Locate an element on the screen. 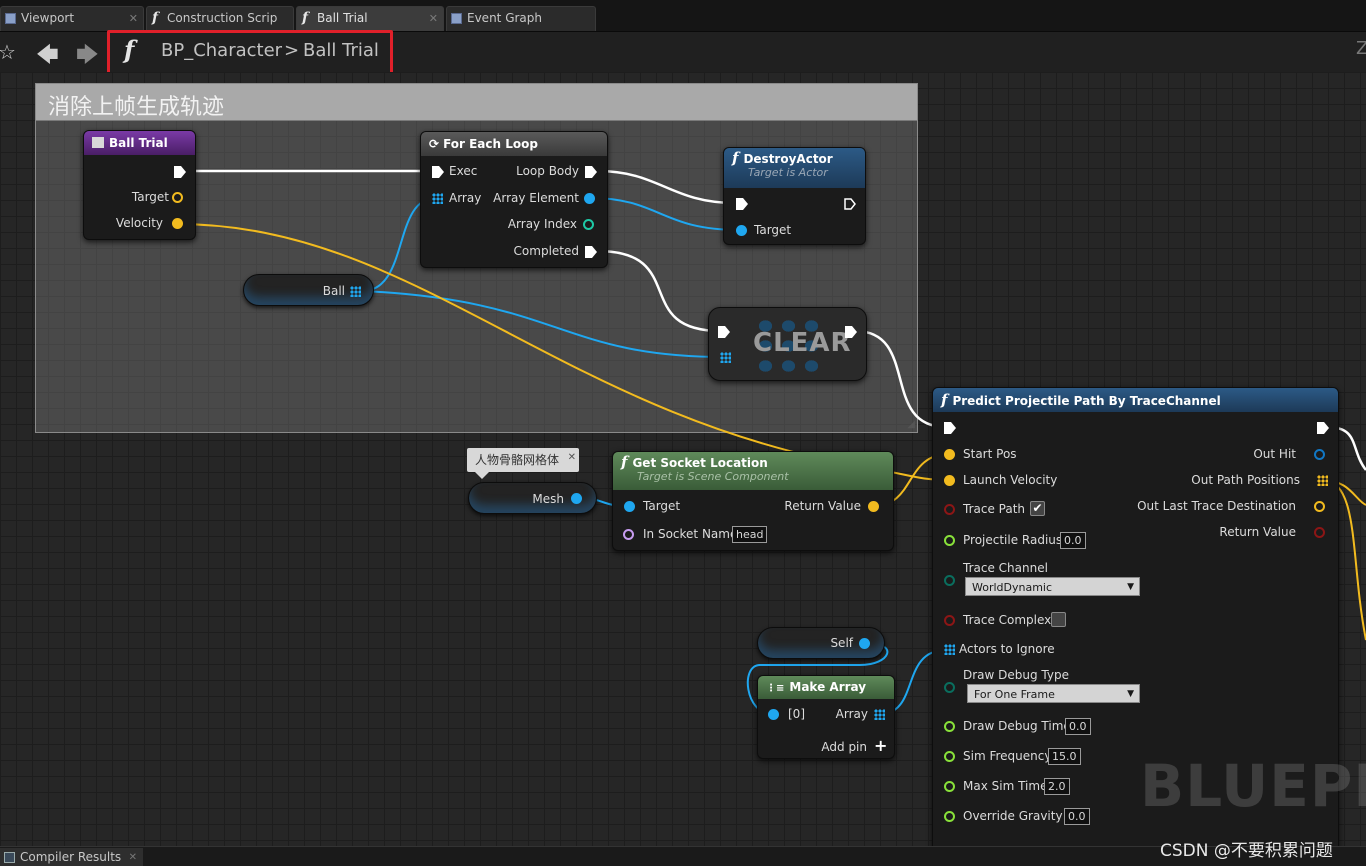 The width and height of the screenshot is (1366, 866). draw-debug-type-dropdown: For One Frame ▼ is located at coordinates (1053, 693).